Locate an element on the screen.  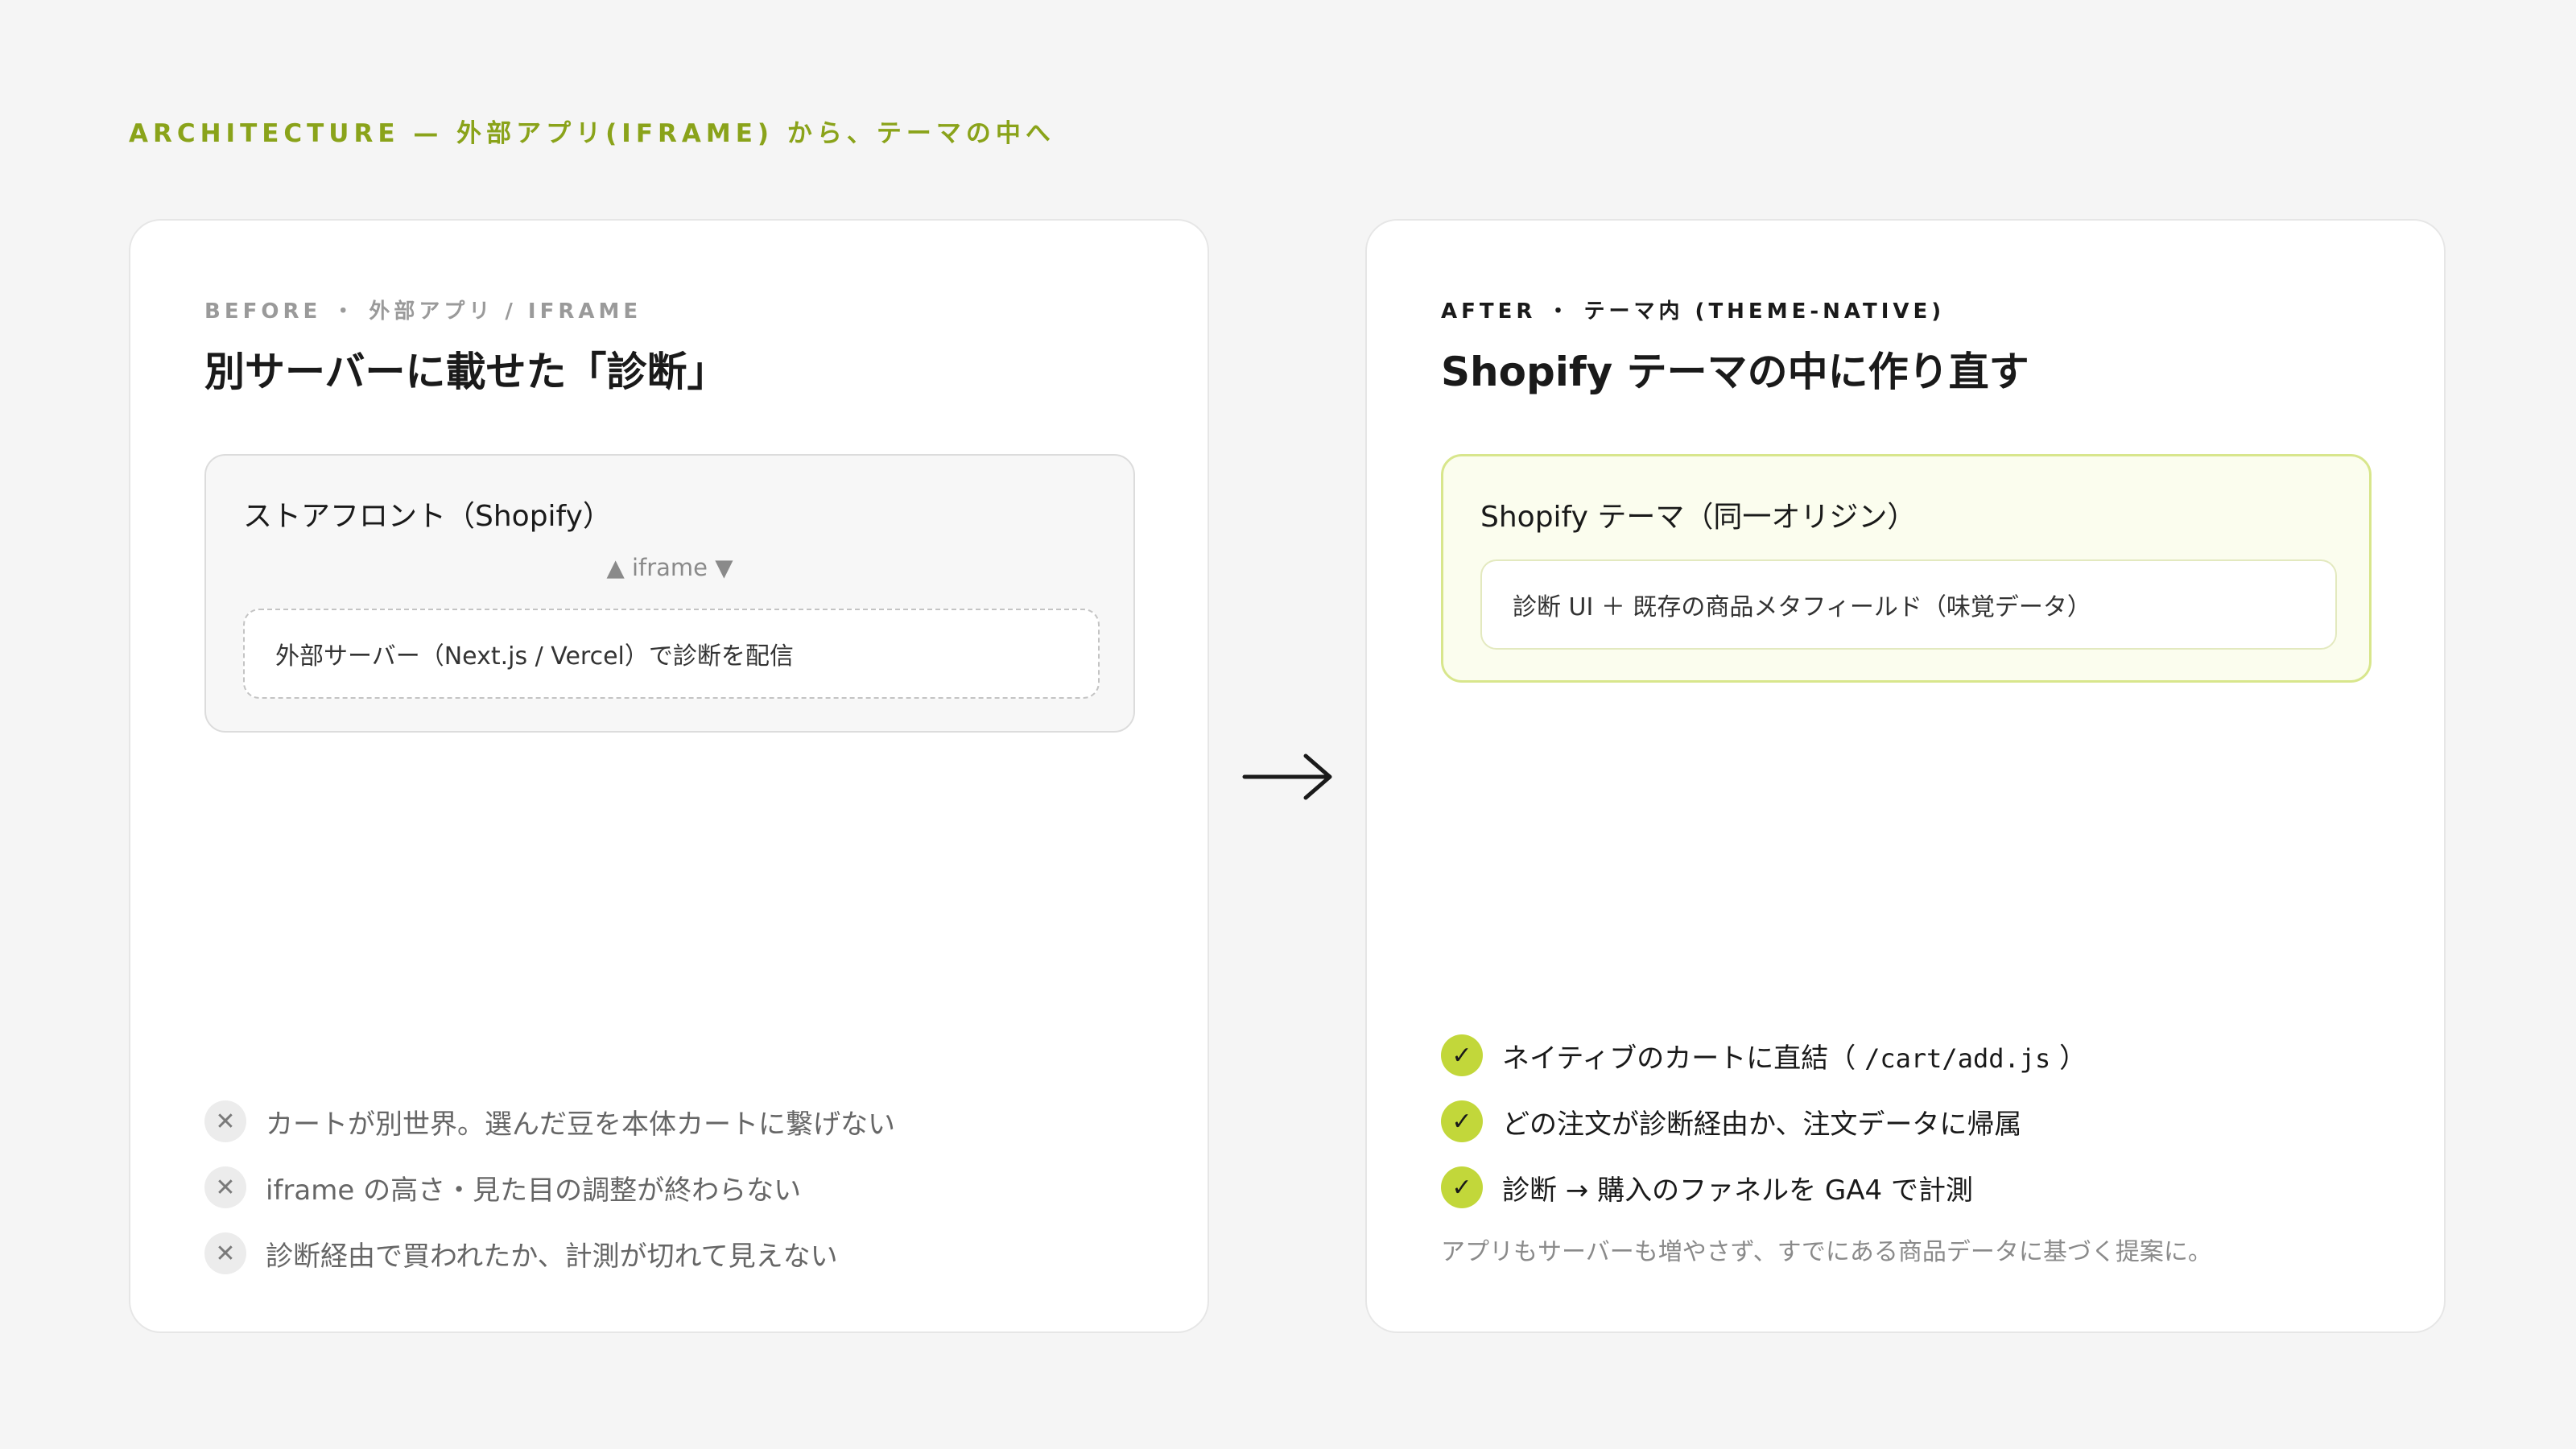
iframe-label: ▲ iframe ▼ is located at coordinates (669, 567).